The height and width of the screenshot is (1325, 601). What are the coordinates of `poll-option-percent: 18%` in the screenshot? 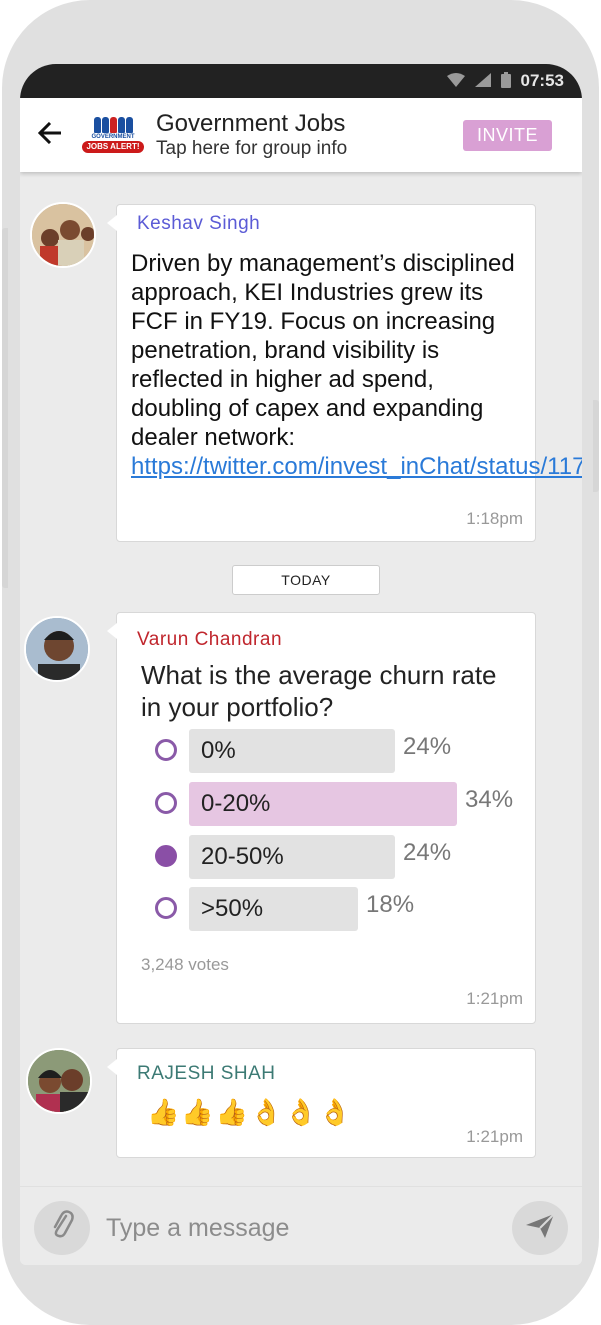 It's located at (390, 904).